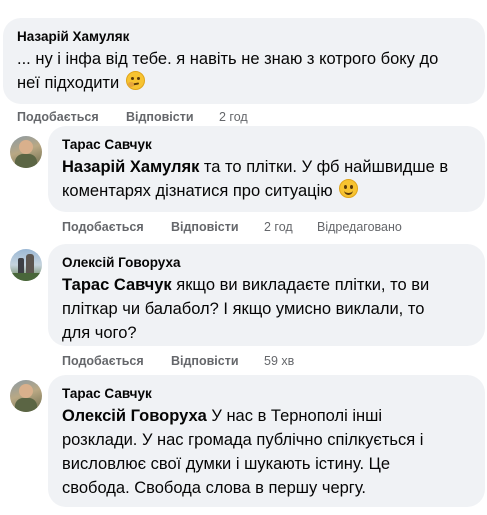 The height and width of the screenshot is (515, 487). I want to click on comment-timestamp: 59 хв, so click(279, 361).